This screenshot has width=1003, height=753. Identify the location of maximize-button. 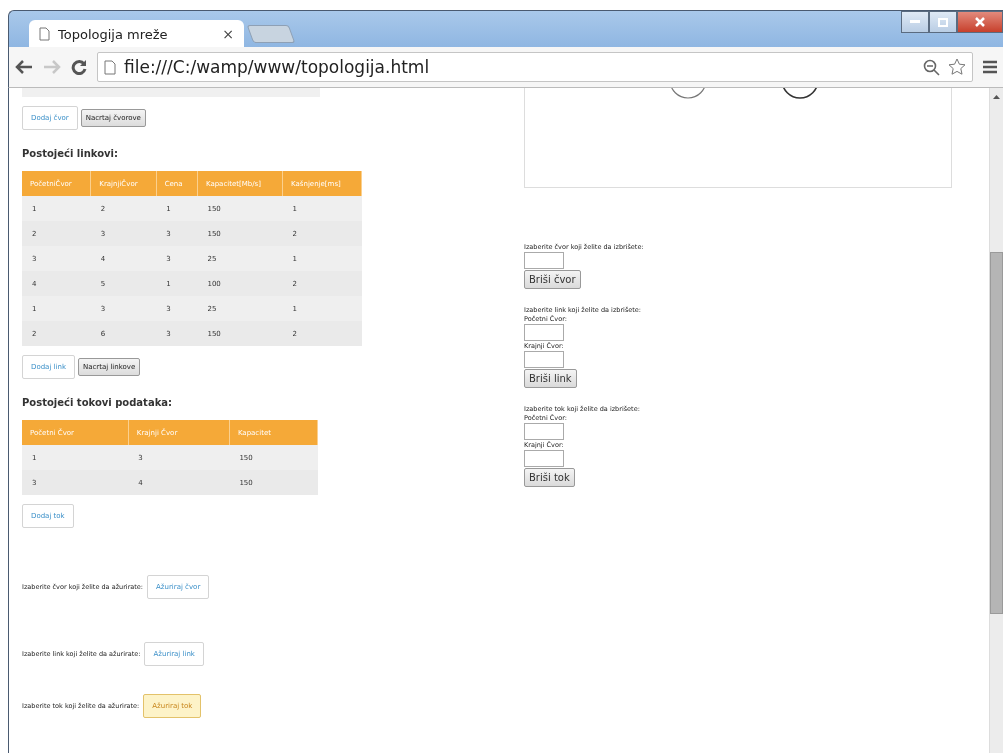
(943, 22).